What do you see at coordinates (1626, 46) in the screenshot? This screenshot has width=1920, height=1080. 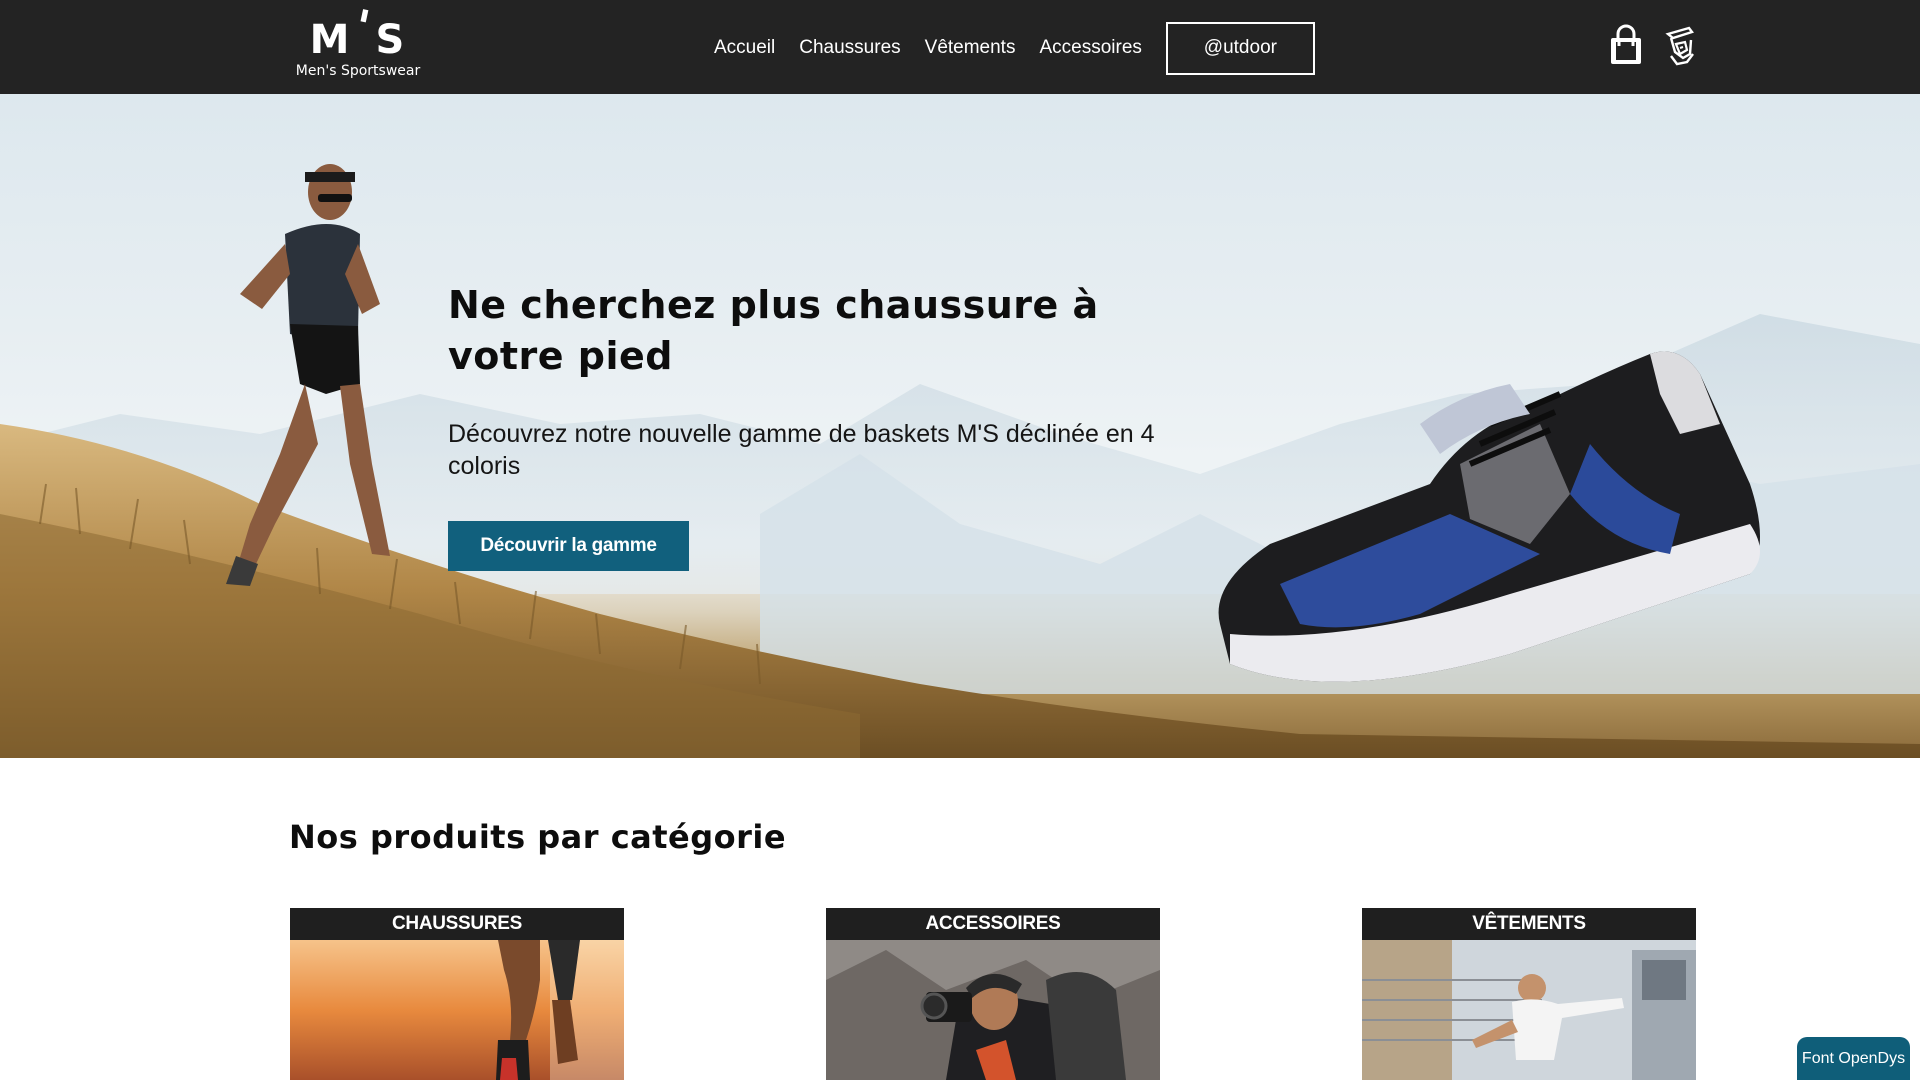 I see `shopping-bag-icon` at bounding box center [1626, 46].